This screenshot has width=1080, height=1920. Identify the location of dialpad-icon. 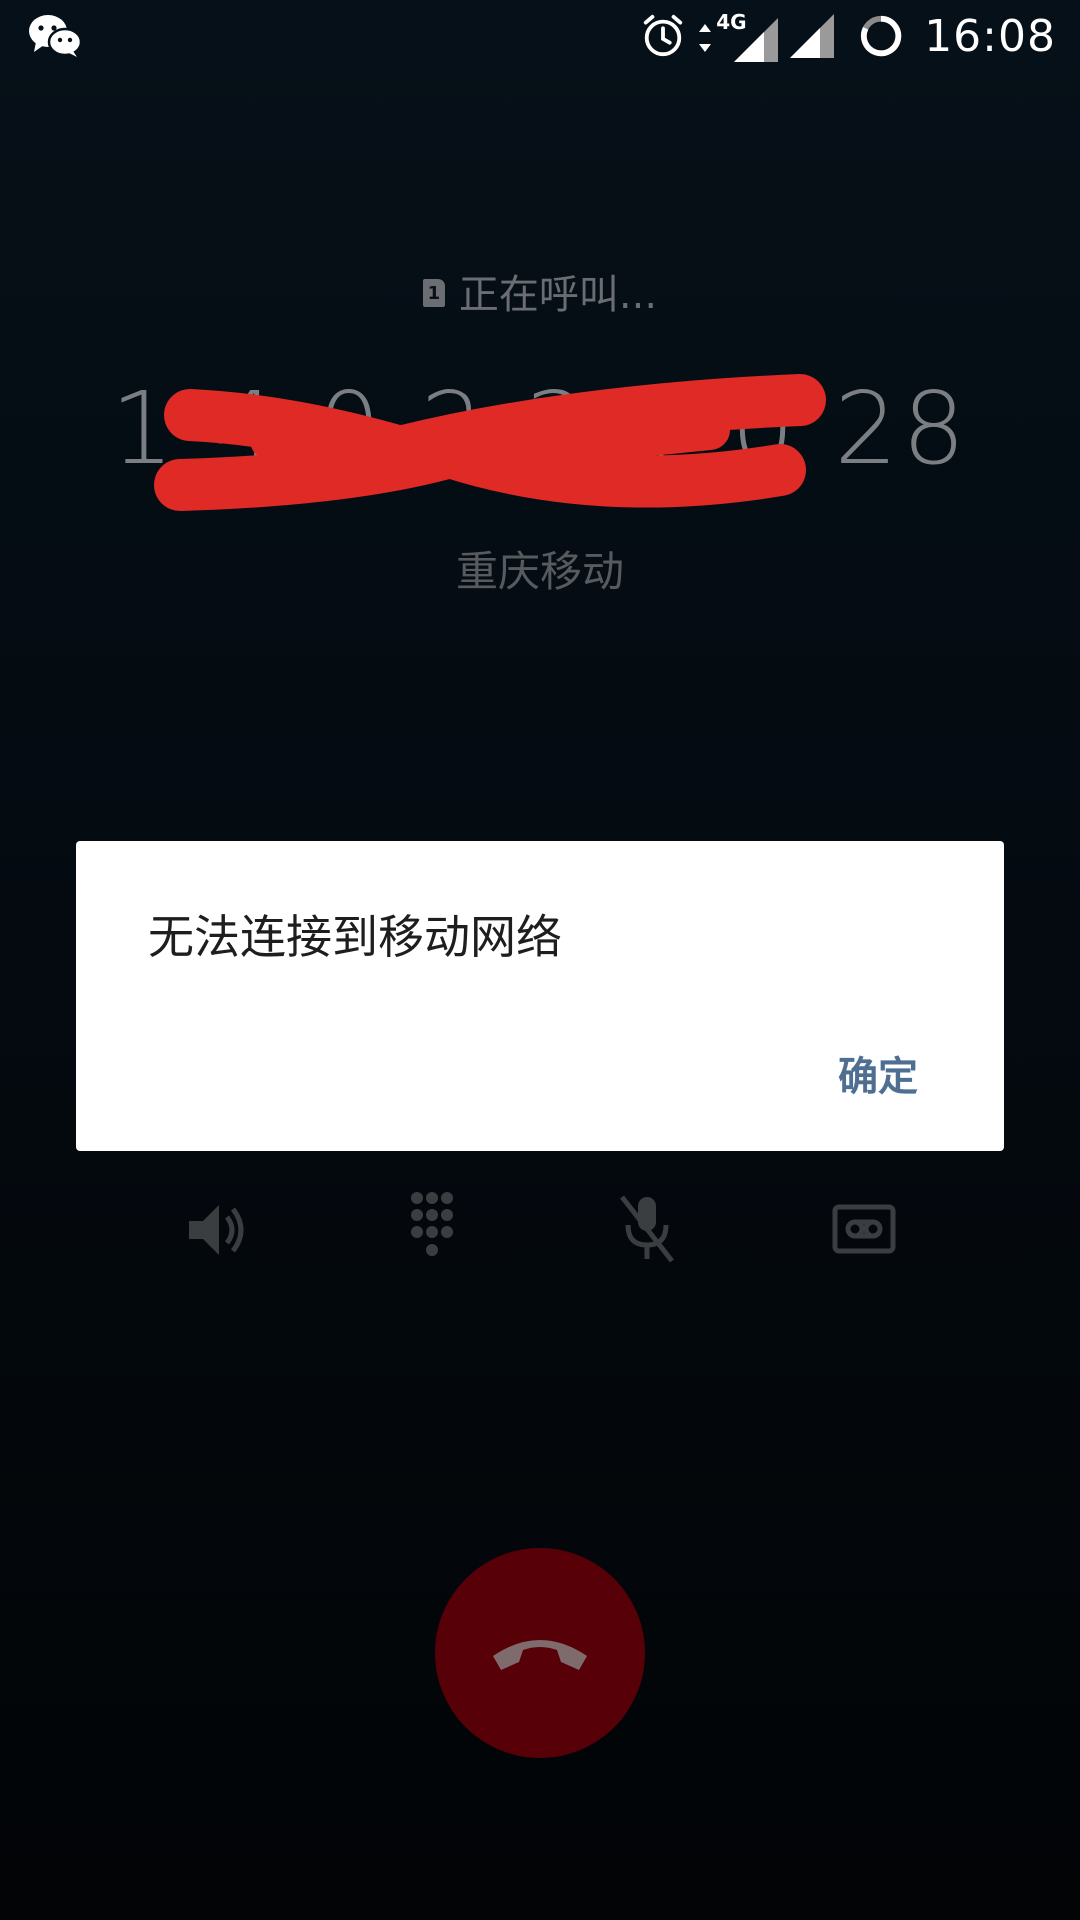
(432, 1230).